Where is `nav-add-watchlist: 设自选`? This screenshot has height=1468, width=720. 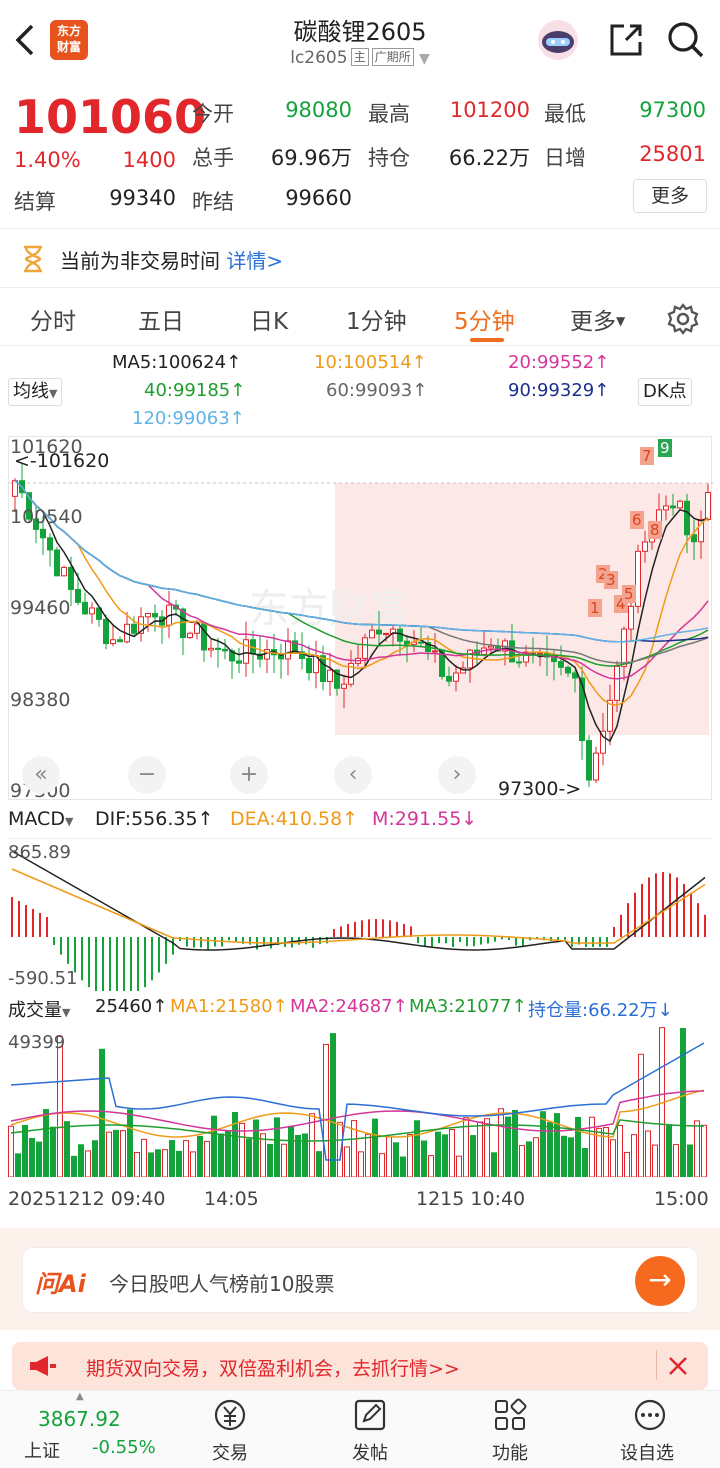 nav-add-watchlist: 设自选 is located at coordinates (647, 1452).